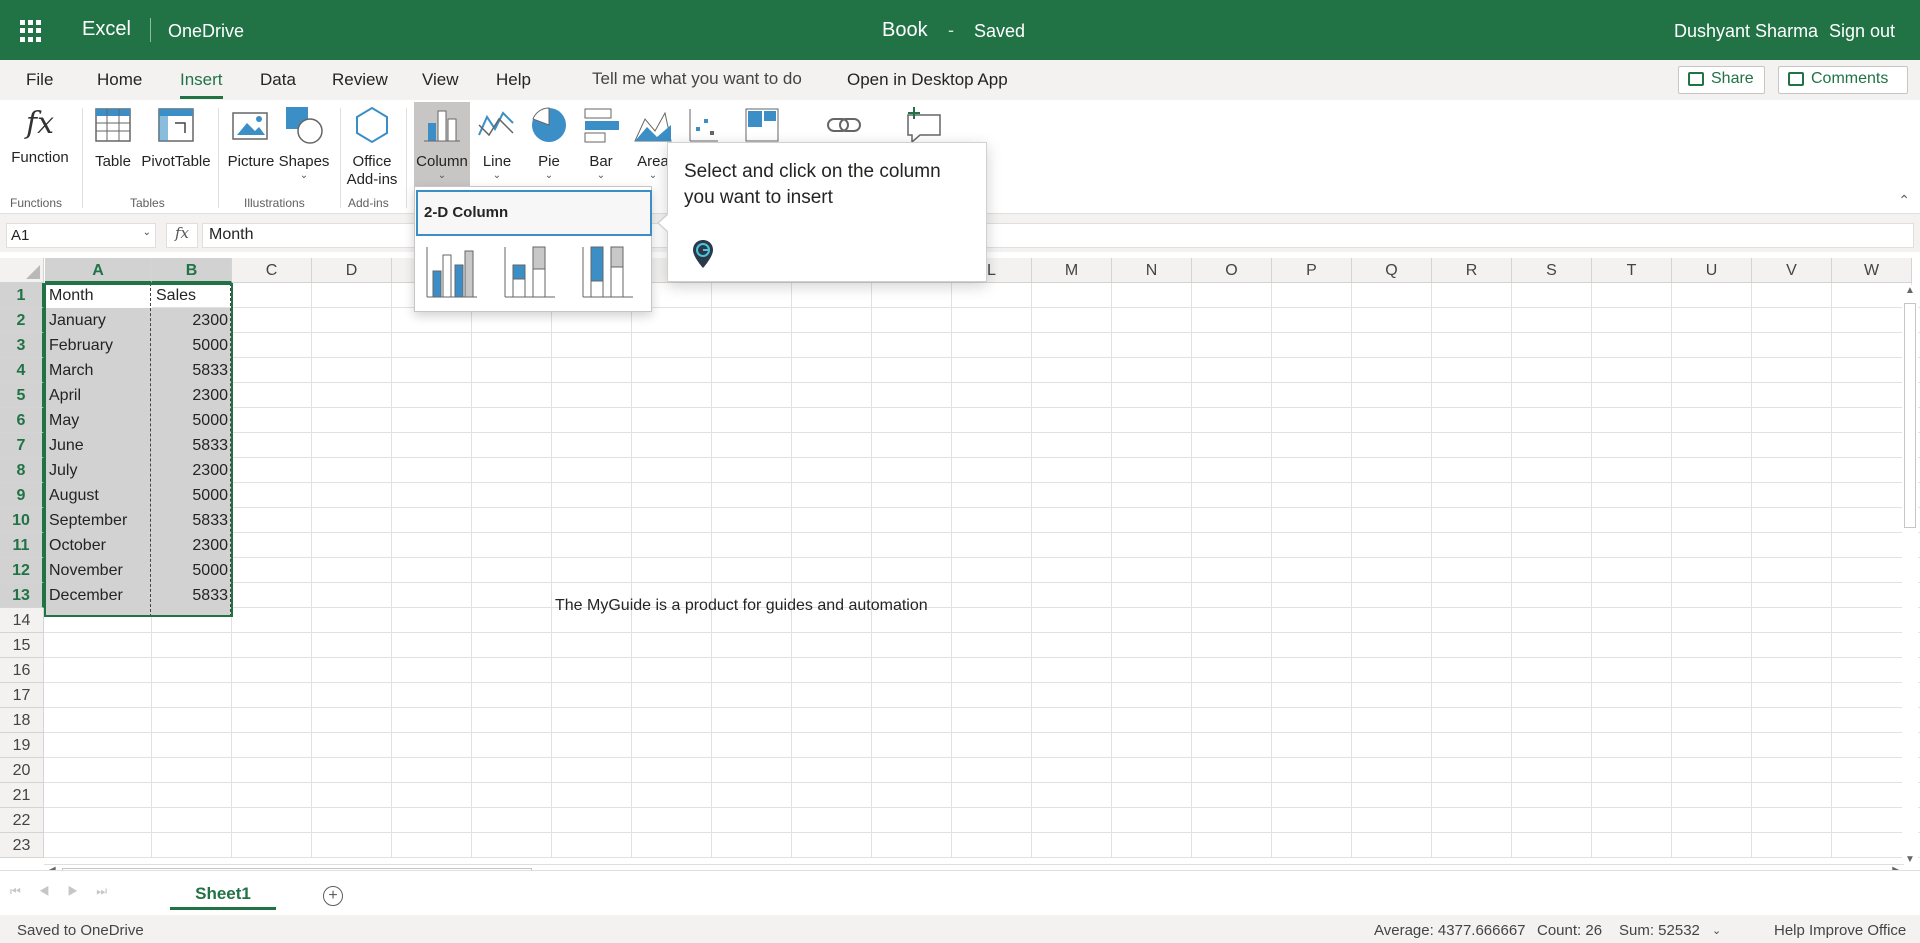 Image resolution: width=1920 pixels, height=943 pixels. What do you see at coordinates (22, 270) in the screenshot?
I see `select-all-corner` at bounding box center [22, 270].